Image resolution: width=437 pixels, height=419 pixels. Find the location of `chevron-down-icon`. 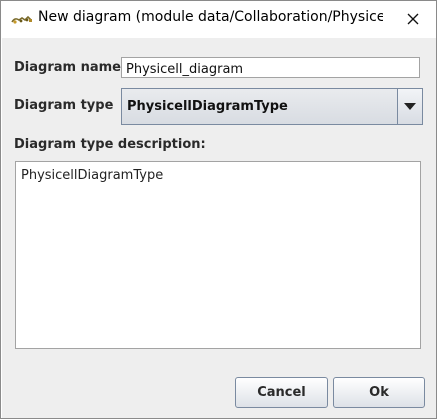

chevron-down-icon is located at coordinates (410, 106).